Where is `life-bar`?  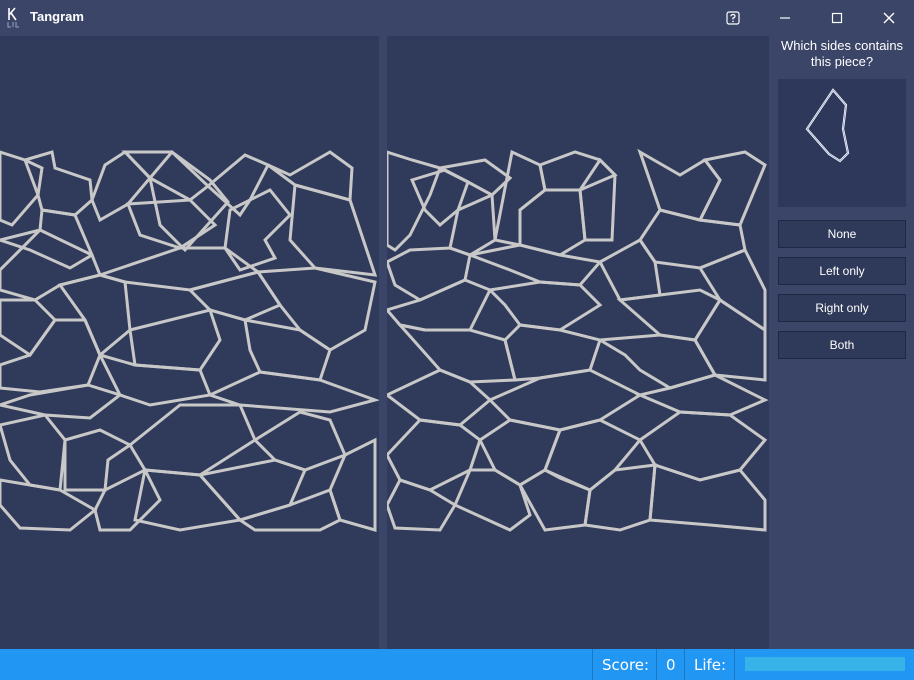 life-bar is located at coordinates (825, 664).